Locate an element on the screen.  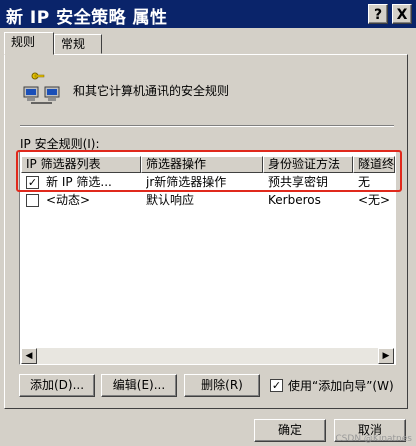
close-button: X is located at coordinates (402, 14).